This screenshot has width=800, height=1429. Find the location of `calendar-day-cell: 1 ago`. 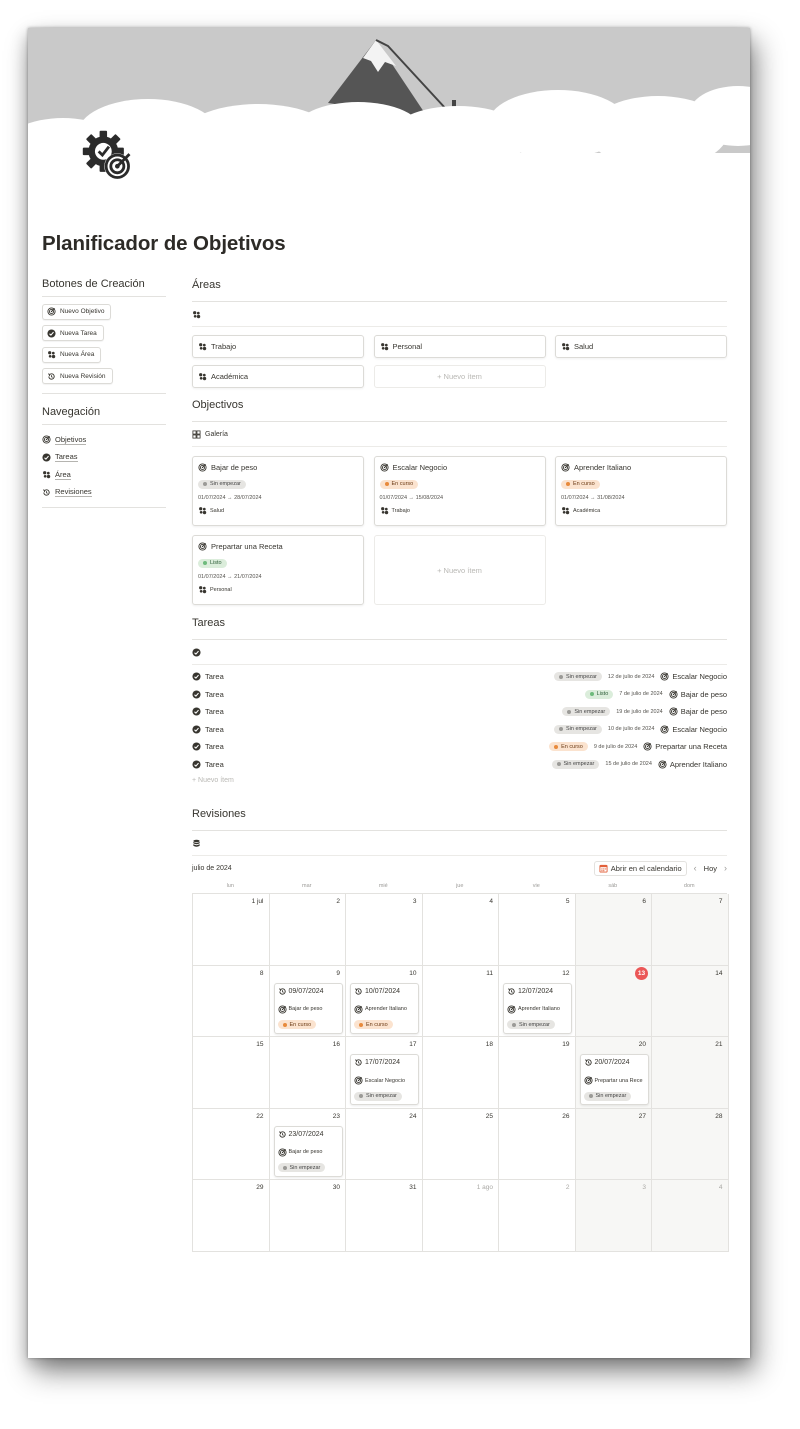

calendar-day-cell: 1 ago is located at coordinates (460, 1216).